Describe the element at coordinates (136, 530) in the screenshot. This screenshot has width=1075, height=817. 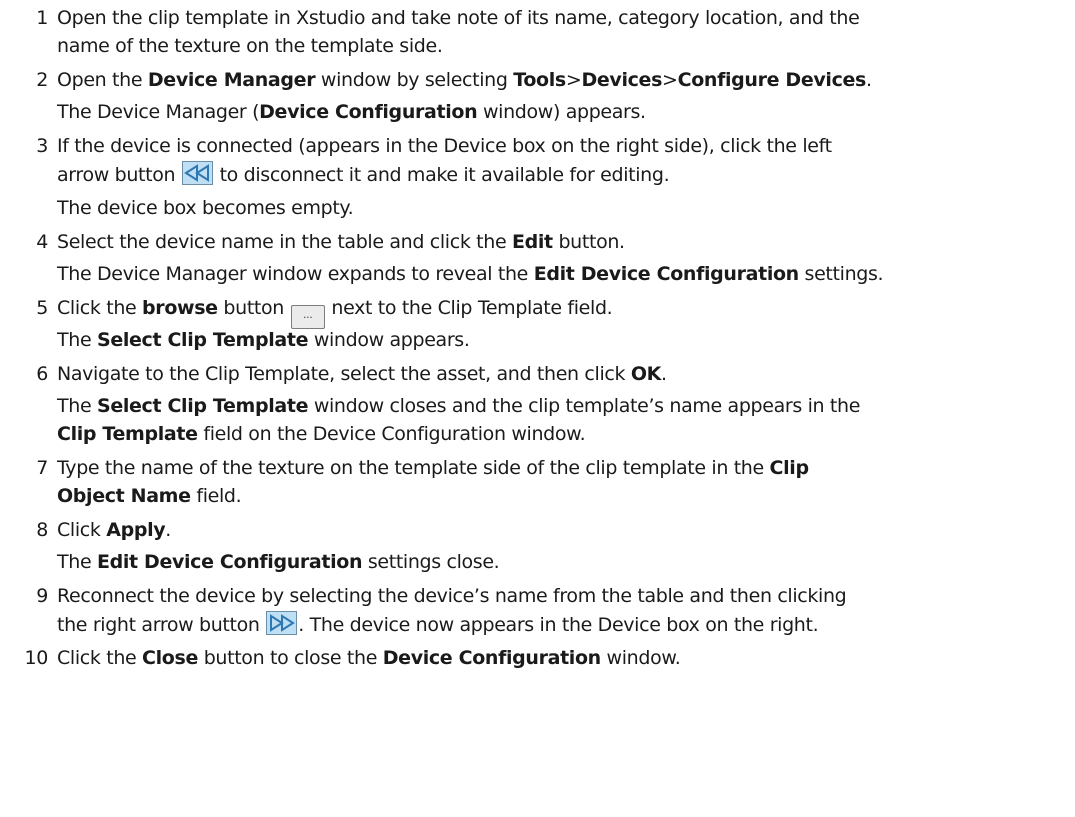
I see `ui-term-apply: Apply` at that location.